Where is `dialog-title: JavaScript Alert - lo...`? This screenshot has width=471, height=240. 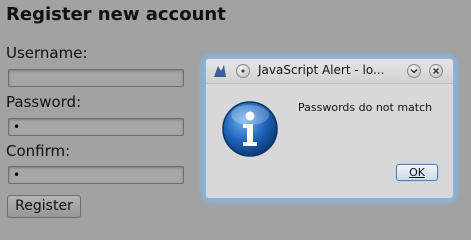 dialog-title: JavaScript Alert - lo... is located at coordinates (321, 70).